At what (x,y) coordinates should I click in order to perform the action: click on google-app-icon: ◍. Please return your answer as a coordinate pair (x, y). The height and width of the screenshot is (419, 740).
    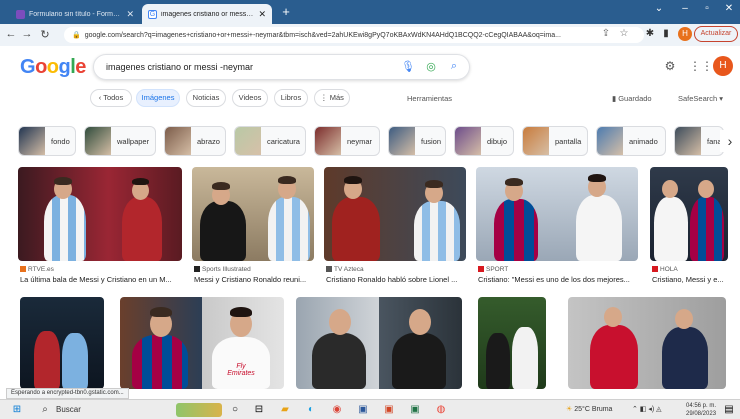
    Looking at the image, I should click on (441, 410).